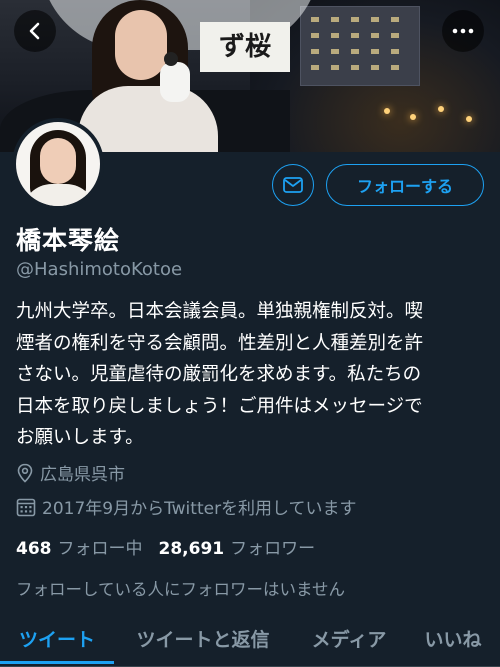 This screenshot has height=667, width=500. What do you see at coordinates (141, 45) in the screenshot?
I see `banner-person-face` at bounding box center [141, 45].